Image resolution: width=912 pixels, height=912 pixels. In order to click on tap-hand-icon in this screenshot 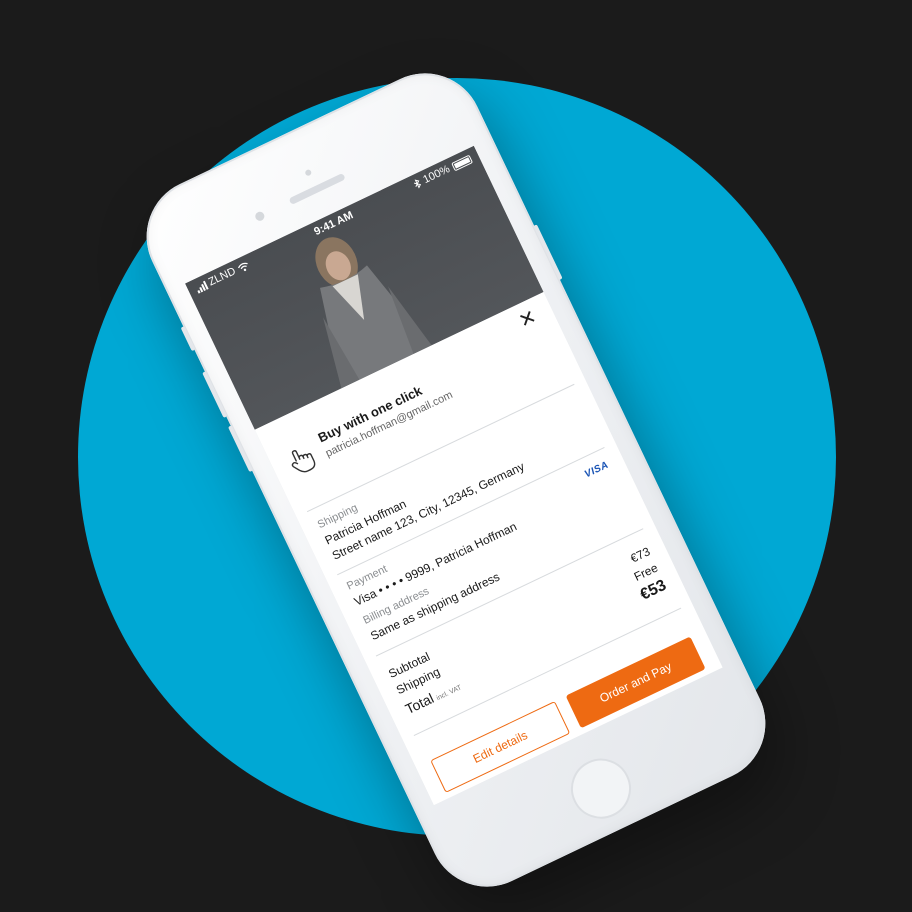, I will do `click(303, 461)`.